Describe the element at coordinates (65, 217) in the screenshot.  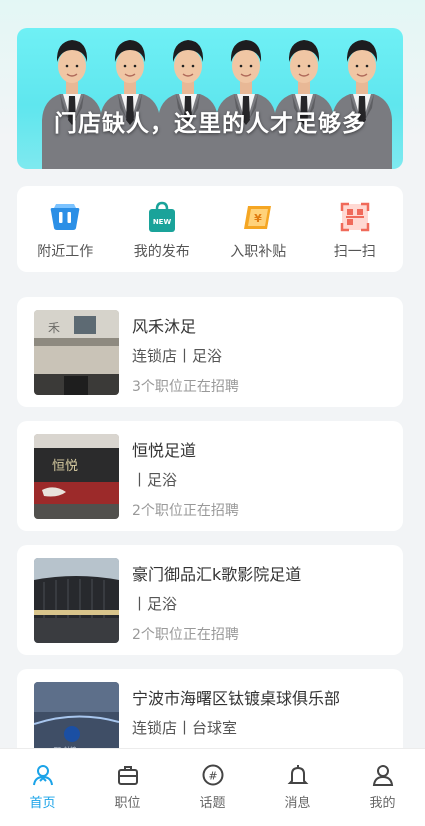
I see `nearby-jobs-icon` at that location.